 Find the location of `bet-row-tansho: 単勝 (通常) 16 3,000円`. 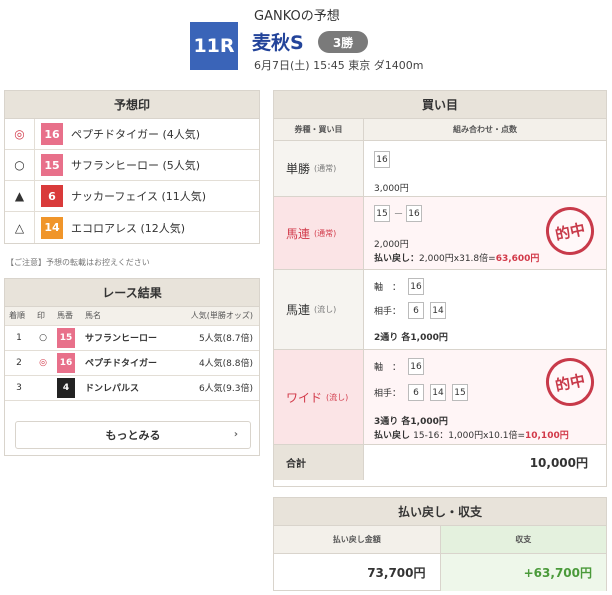

bet-row-tansho: 単勝 (通常) 16 3,000円 is located at coordinates (440, 169).